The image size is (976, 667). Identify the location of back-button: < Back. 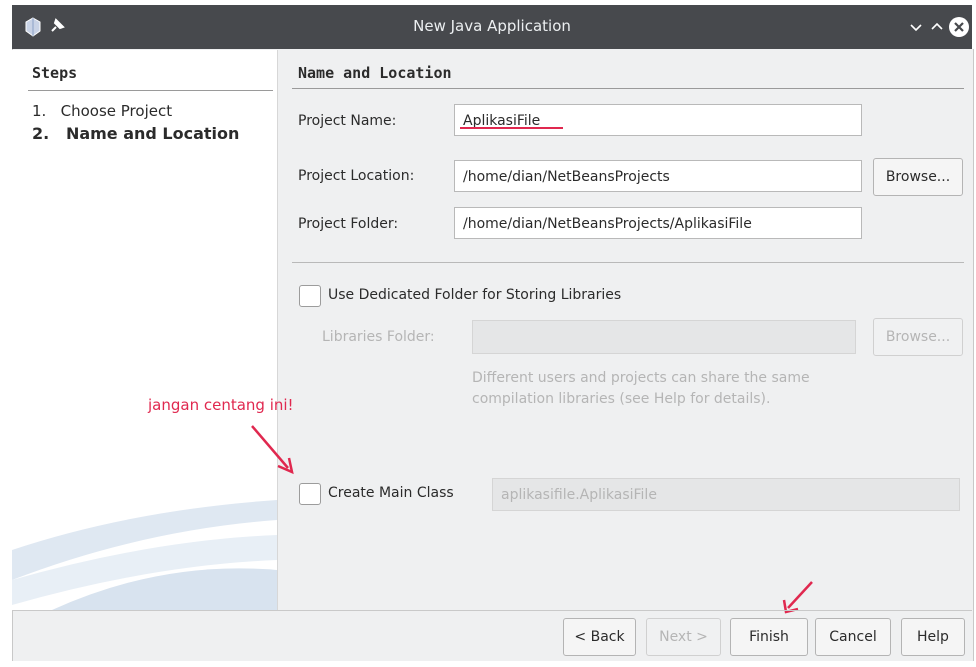
(599, 637).